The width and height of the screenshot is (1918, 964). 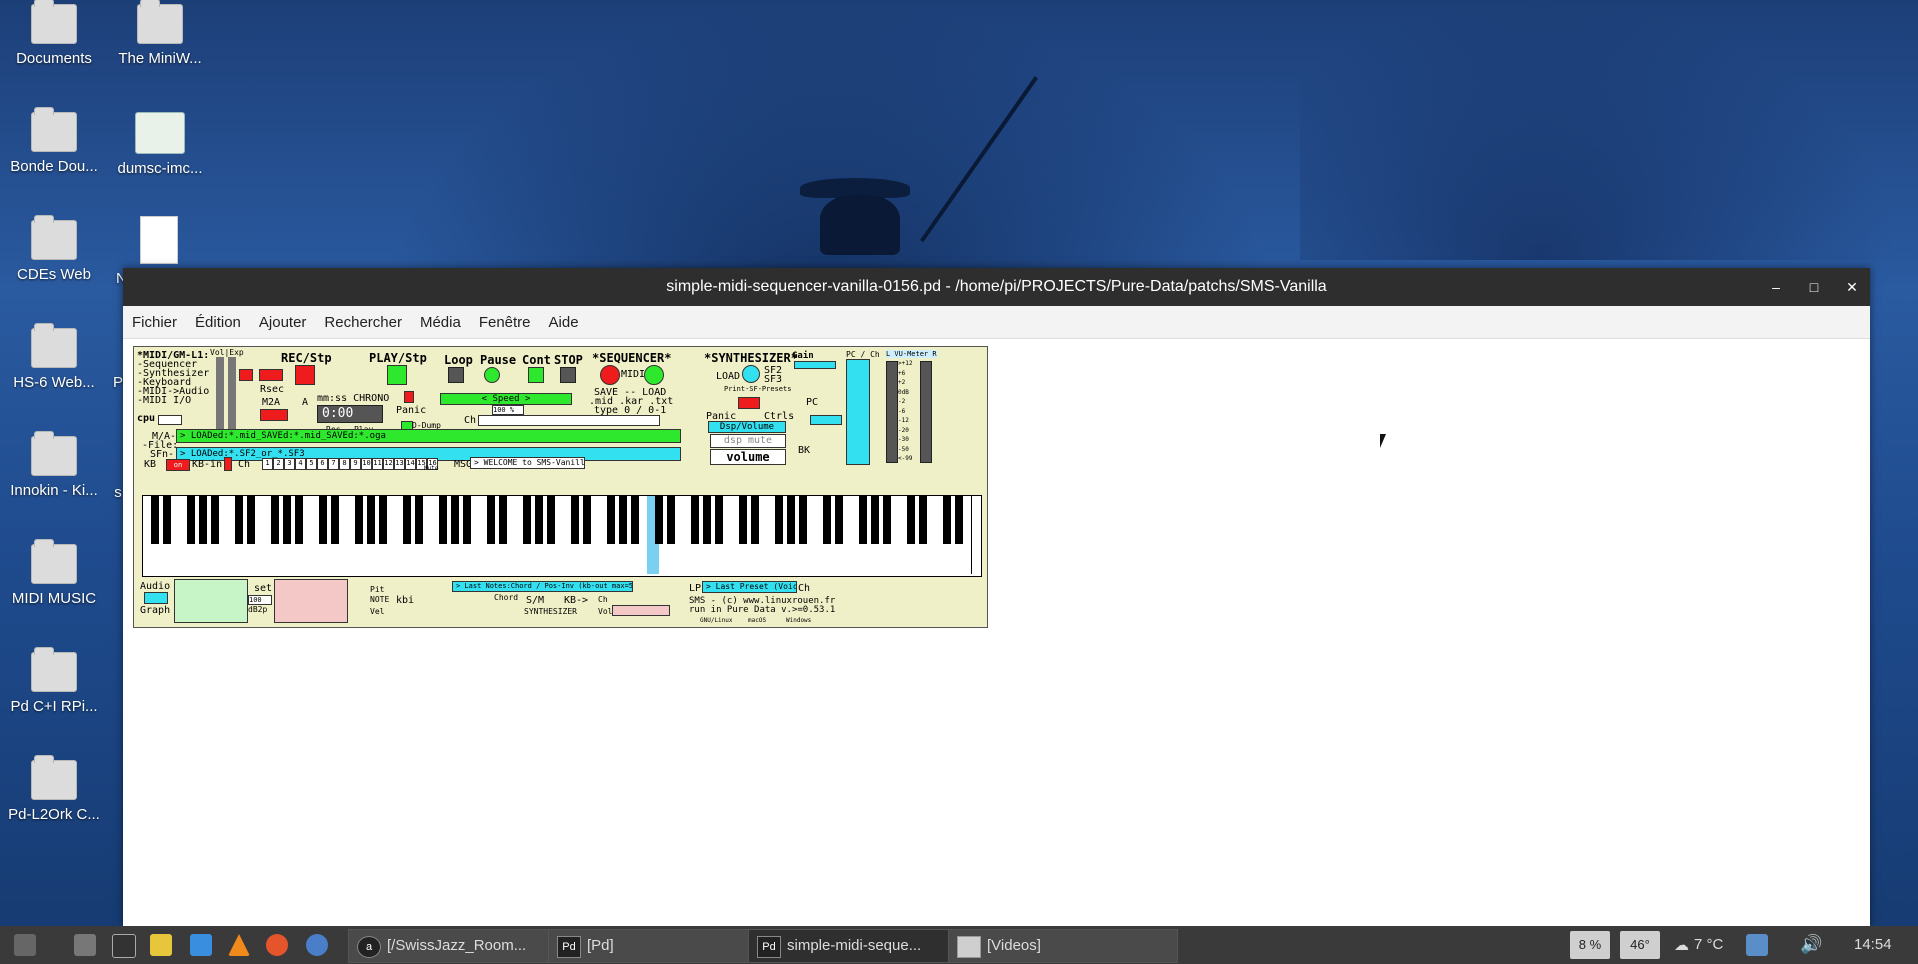 What do you see at coordinates (751, 374) in the screenshot?
I see `synth-load-bang` at bounding box center [751, 374].